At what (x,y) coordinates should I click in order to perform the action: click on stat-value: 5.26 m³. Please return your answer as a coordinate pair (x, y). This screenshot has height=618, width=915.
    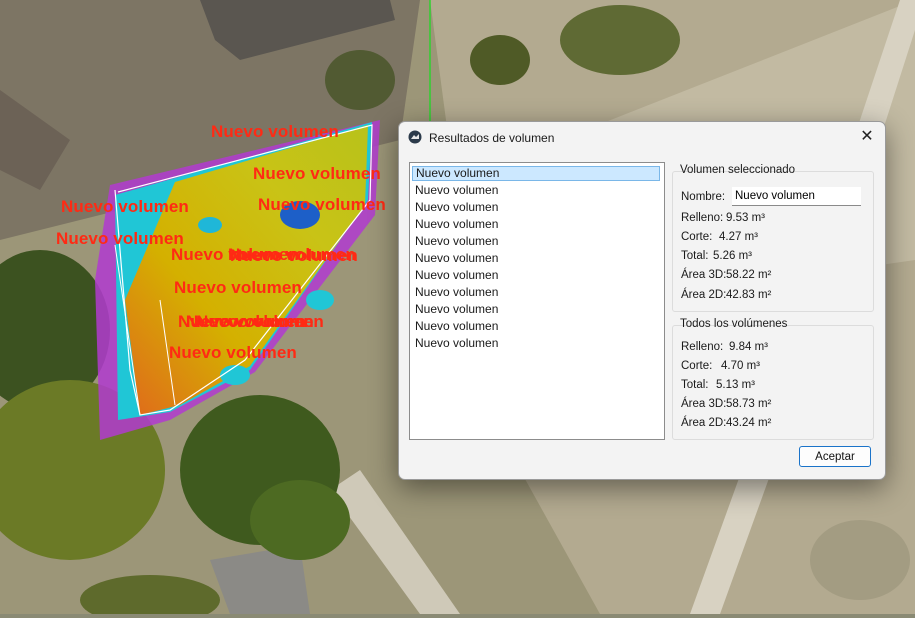
    Looking at the image, I should click on (732, 256).